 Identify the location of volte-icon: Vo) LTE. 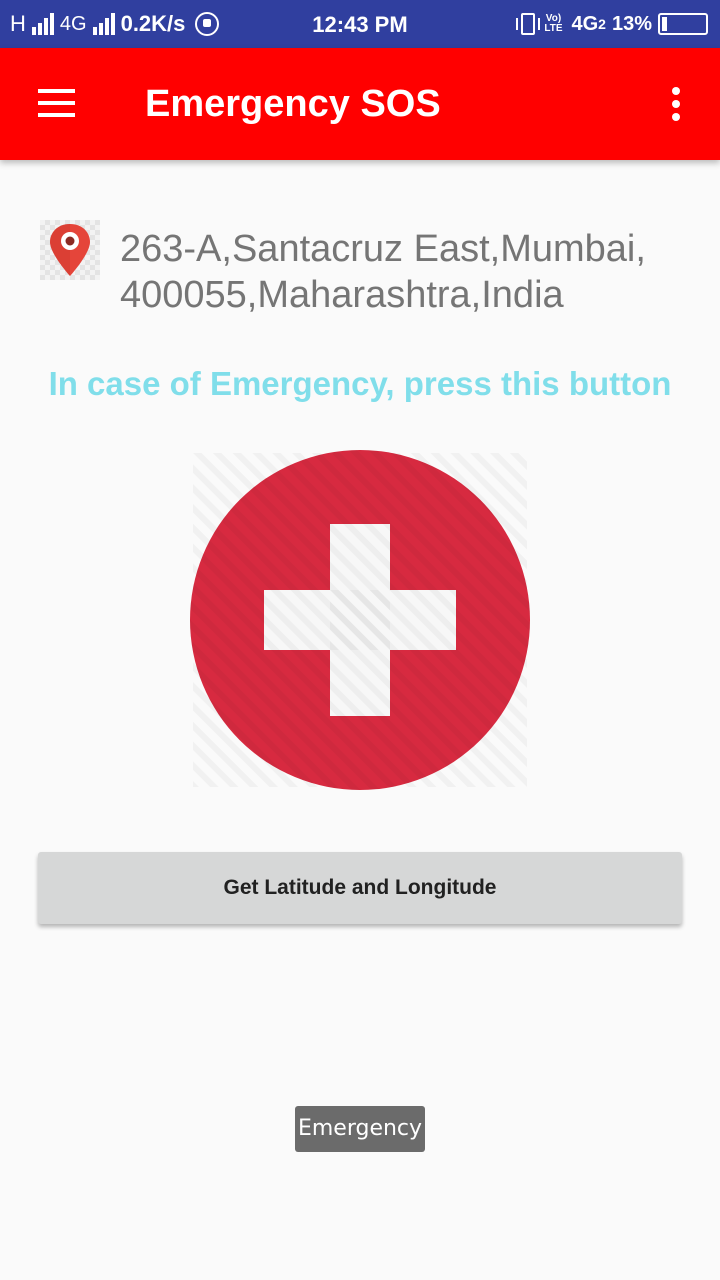
(553, 23).